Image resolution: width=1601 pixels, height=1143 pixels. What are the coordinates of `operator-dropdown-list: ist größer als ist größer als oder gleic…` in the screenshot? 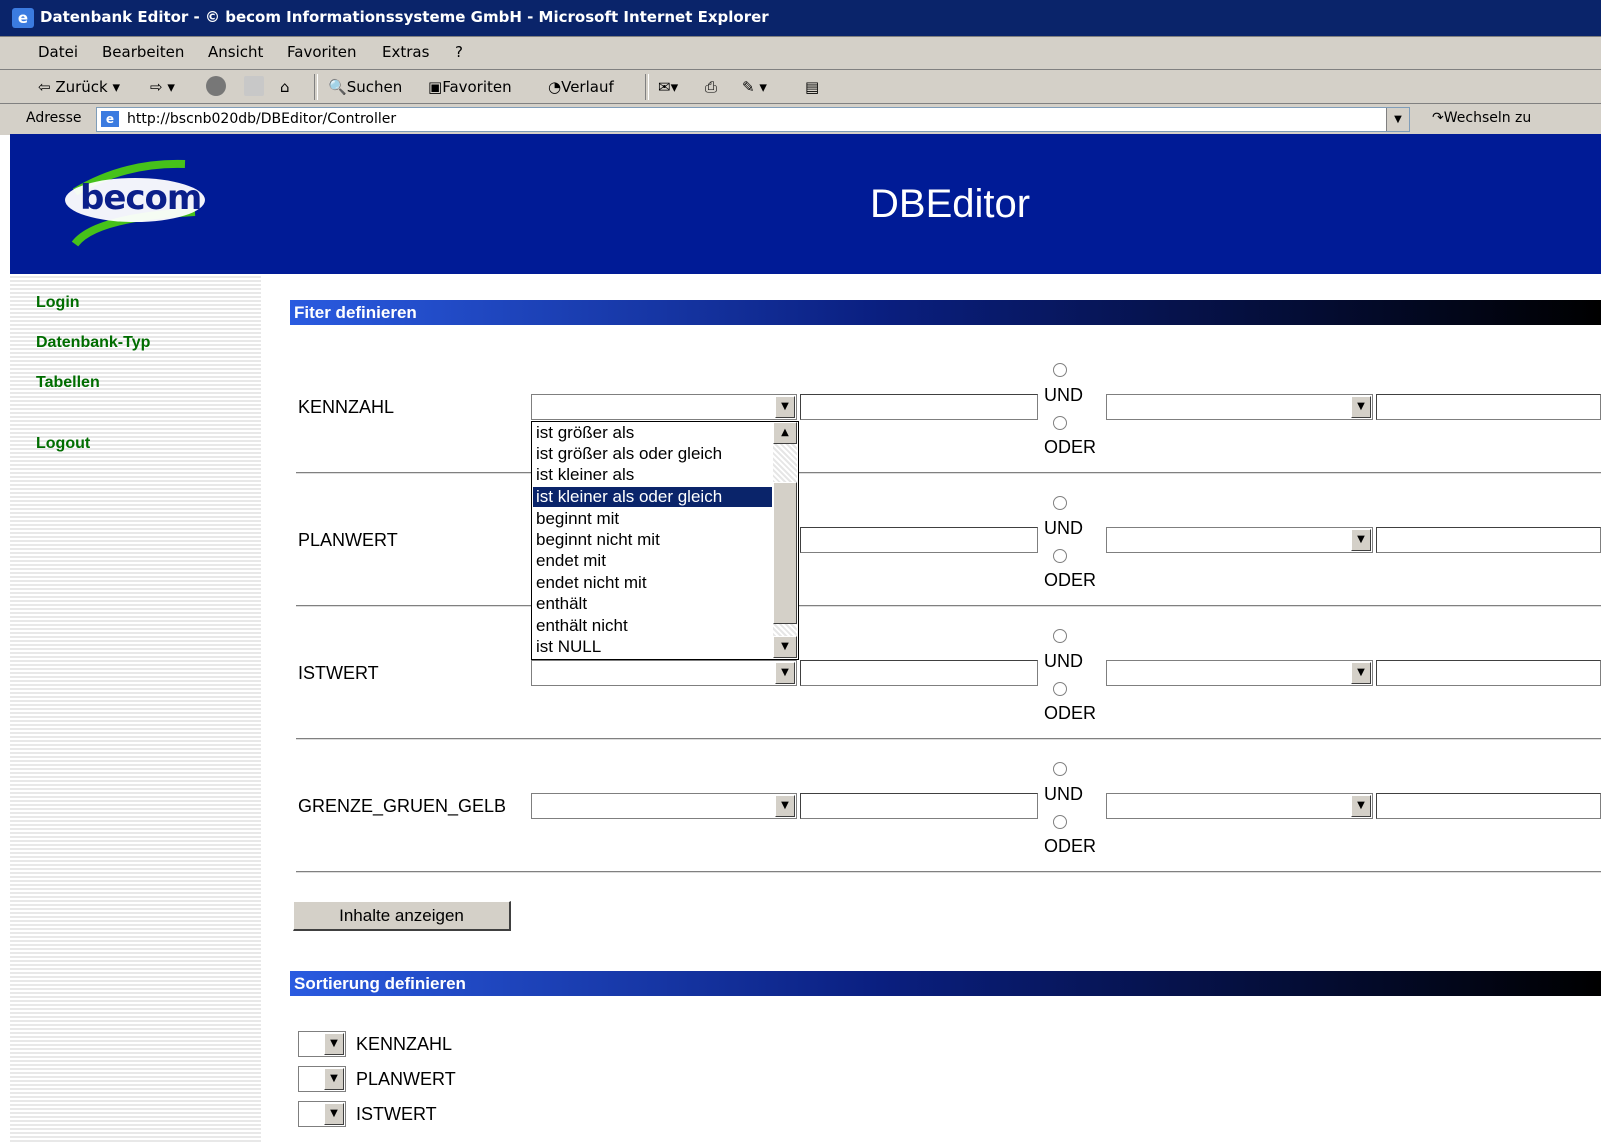 It's located at (665, 540).